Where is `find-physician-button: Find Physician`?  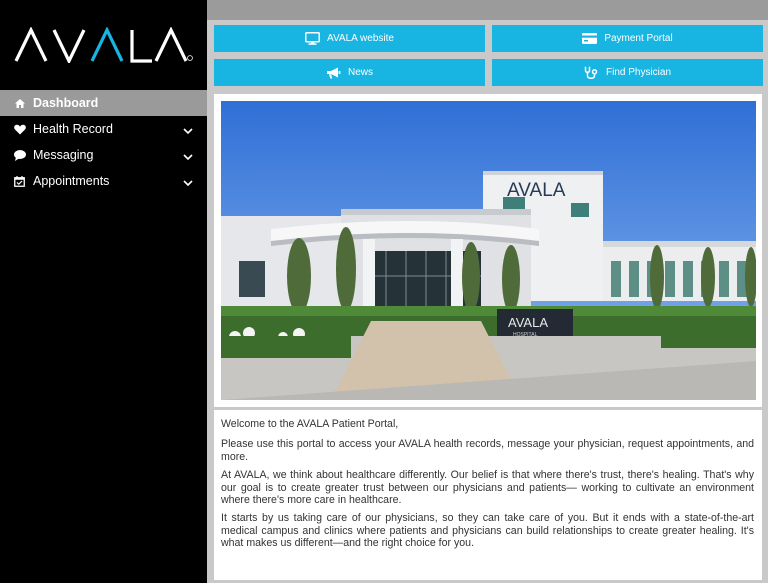
find-physician-button: Find Physician is located at coordinates (627, 72).